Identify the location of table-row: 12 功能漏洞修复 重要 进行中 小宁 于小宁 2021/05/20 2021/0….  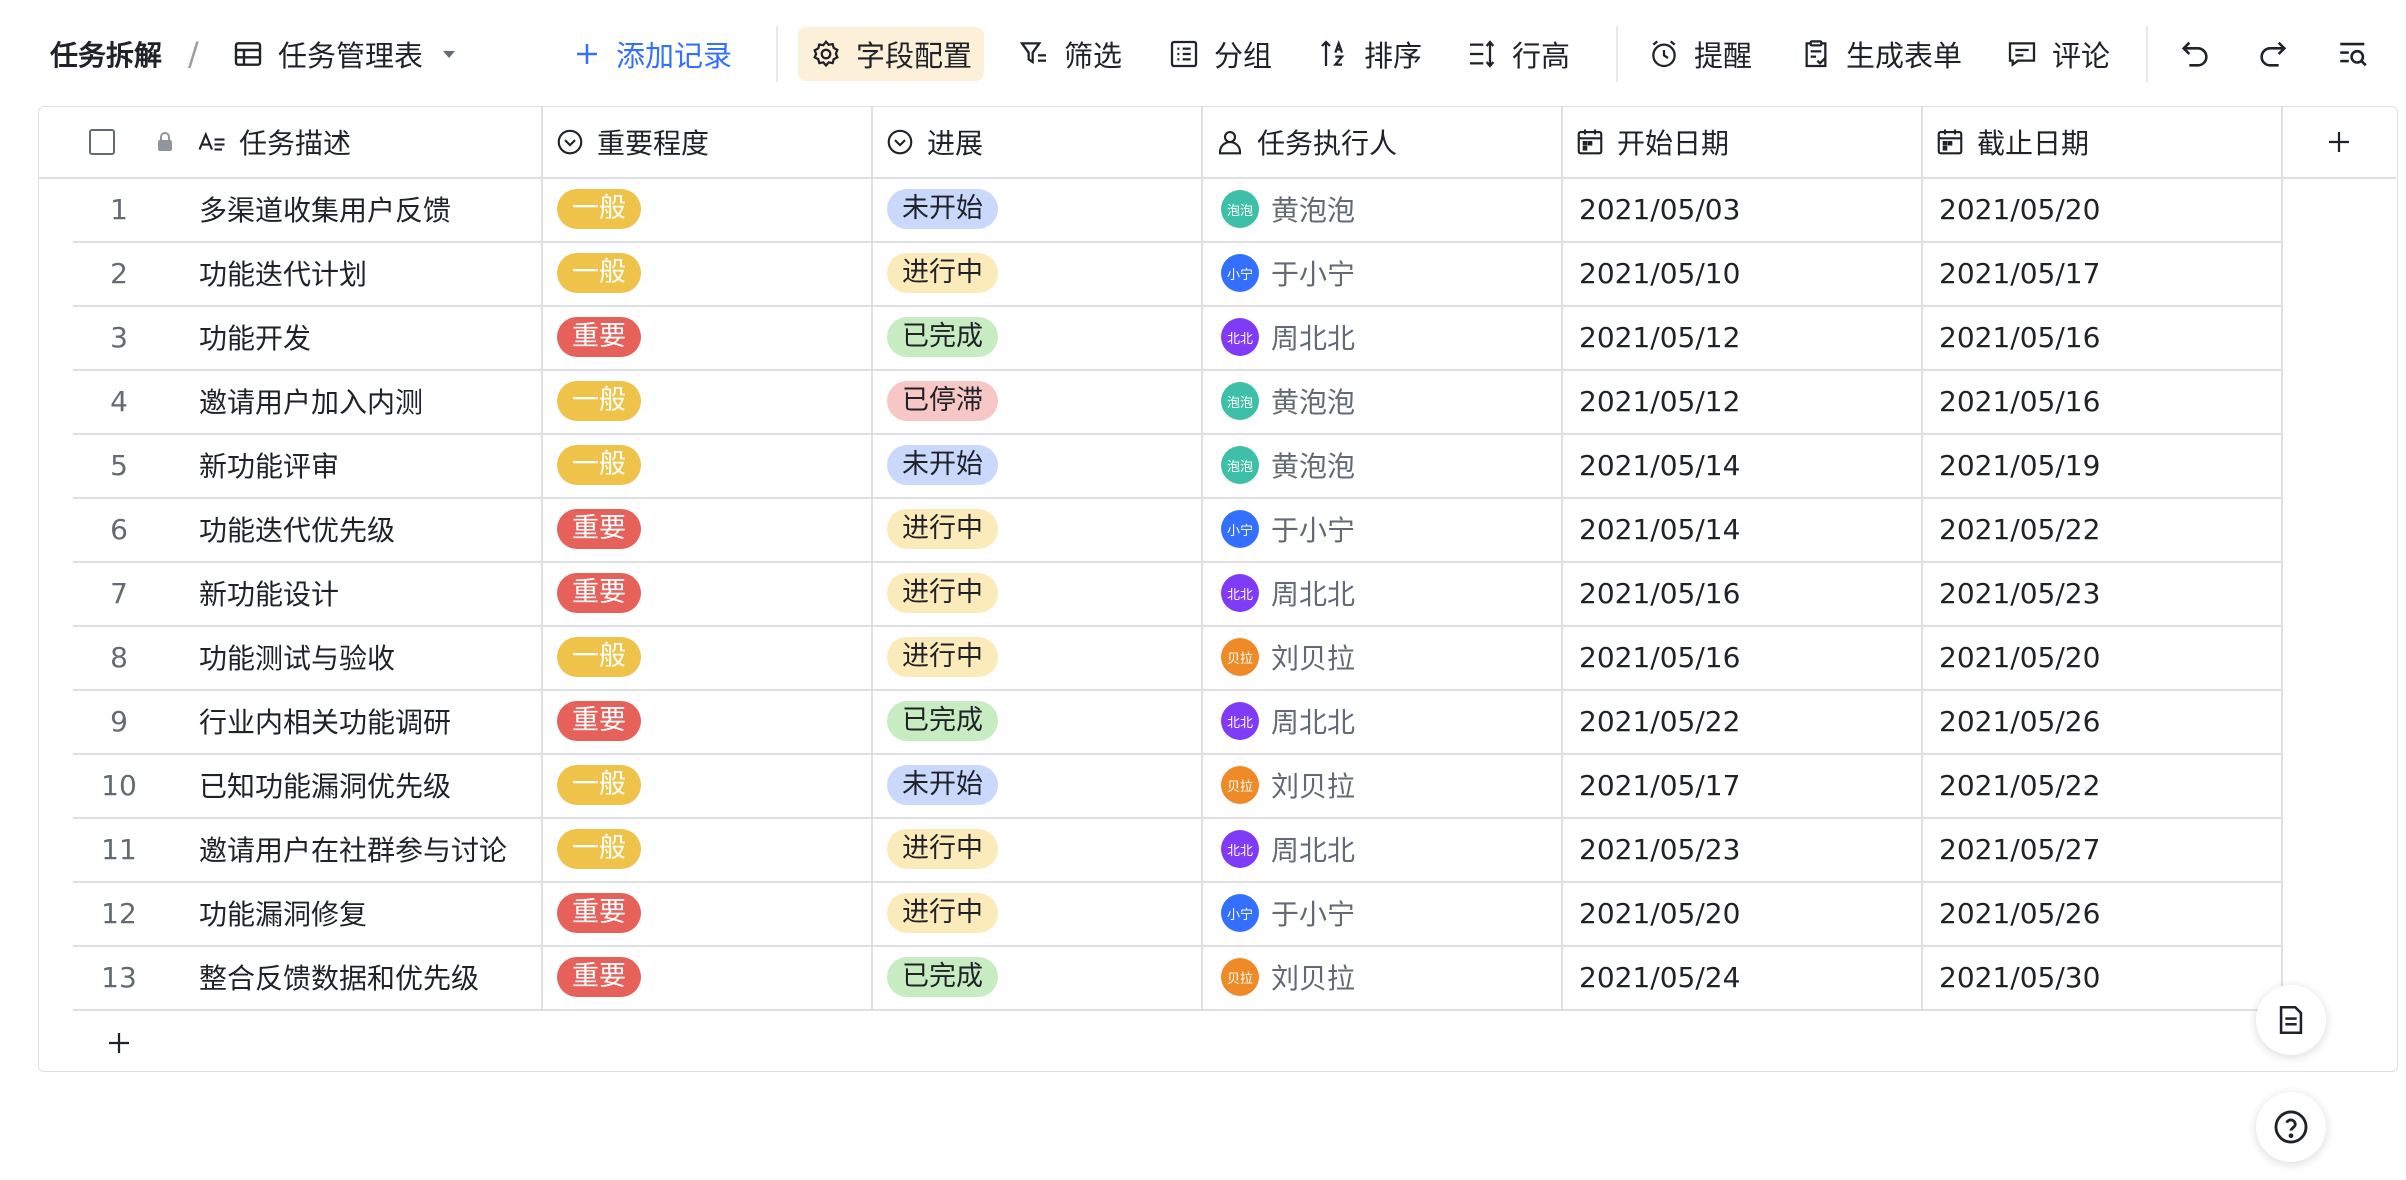
(1160, 913).